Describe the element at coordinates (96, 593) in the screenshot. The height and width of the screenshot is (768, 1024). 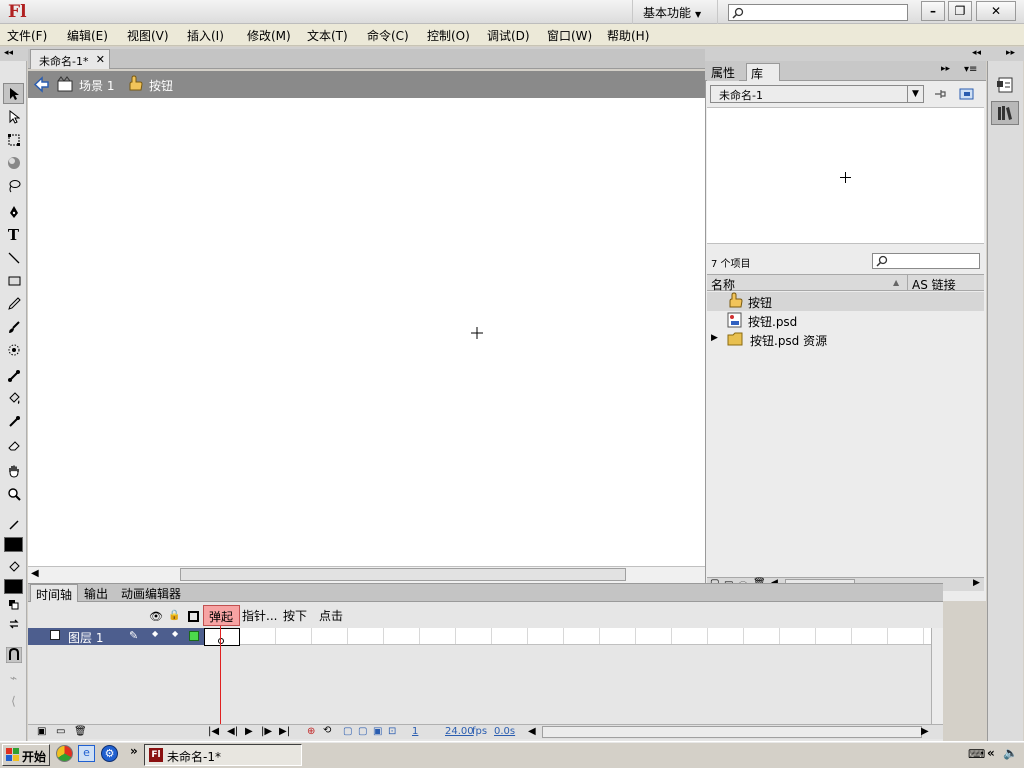
I see `tab-output: 输出` at that location.